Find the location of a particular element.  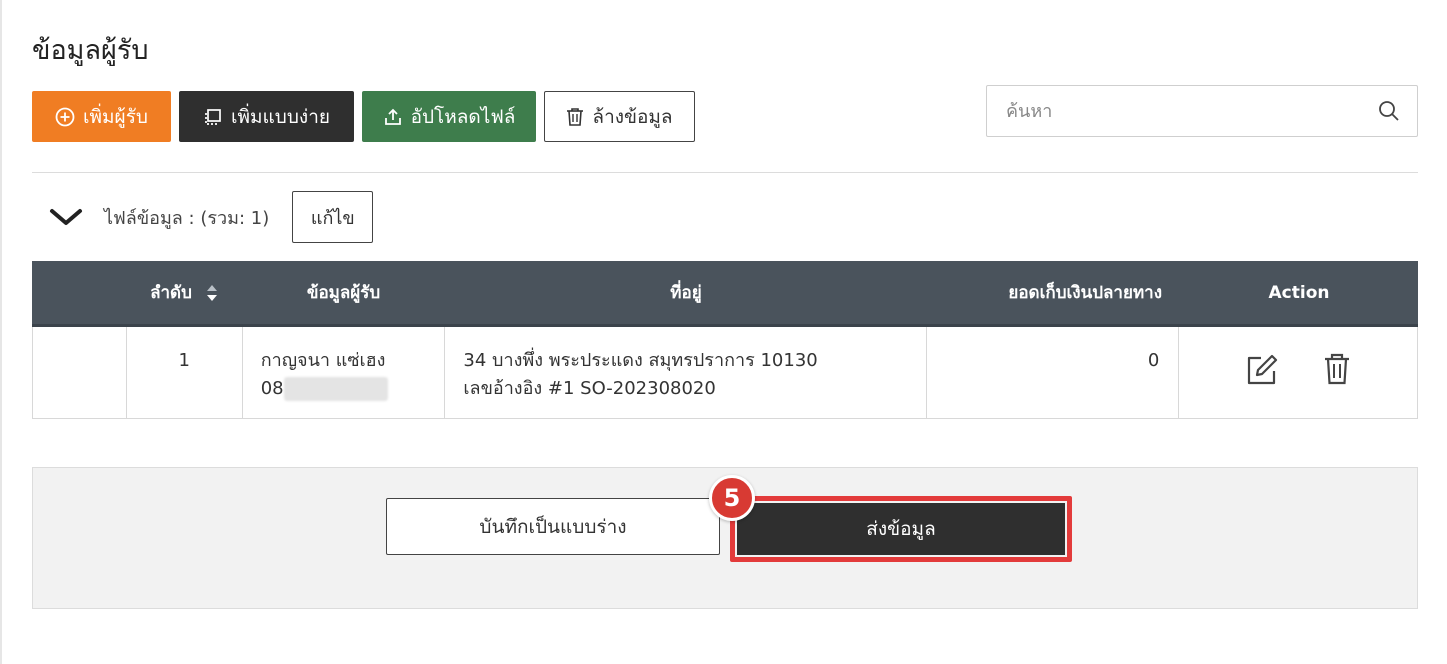

add-simple-label: เพิ่มแบบง่าย is located at coordinates (280, 116).